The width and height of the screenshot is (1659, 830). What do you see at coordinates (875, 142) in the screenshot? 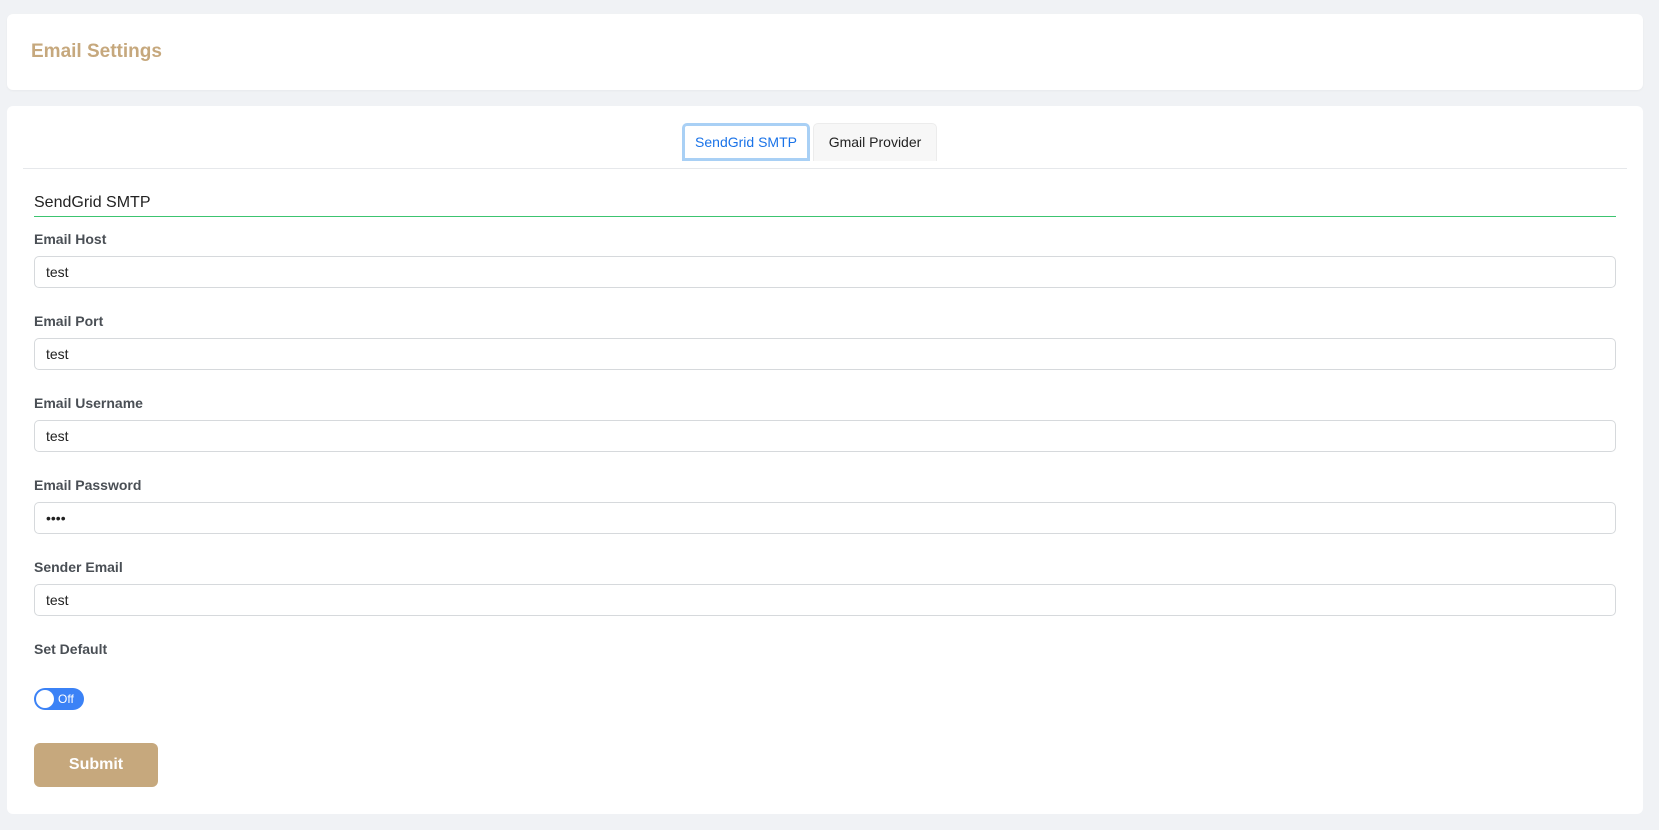
I see `tab-gmail-provider: Gmail Provider` at bounding box center [875, 142].